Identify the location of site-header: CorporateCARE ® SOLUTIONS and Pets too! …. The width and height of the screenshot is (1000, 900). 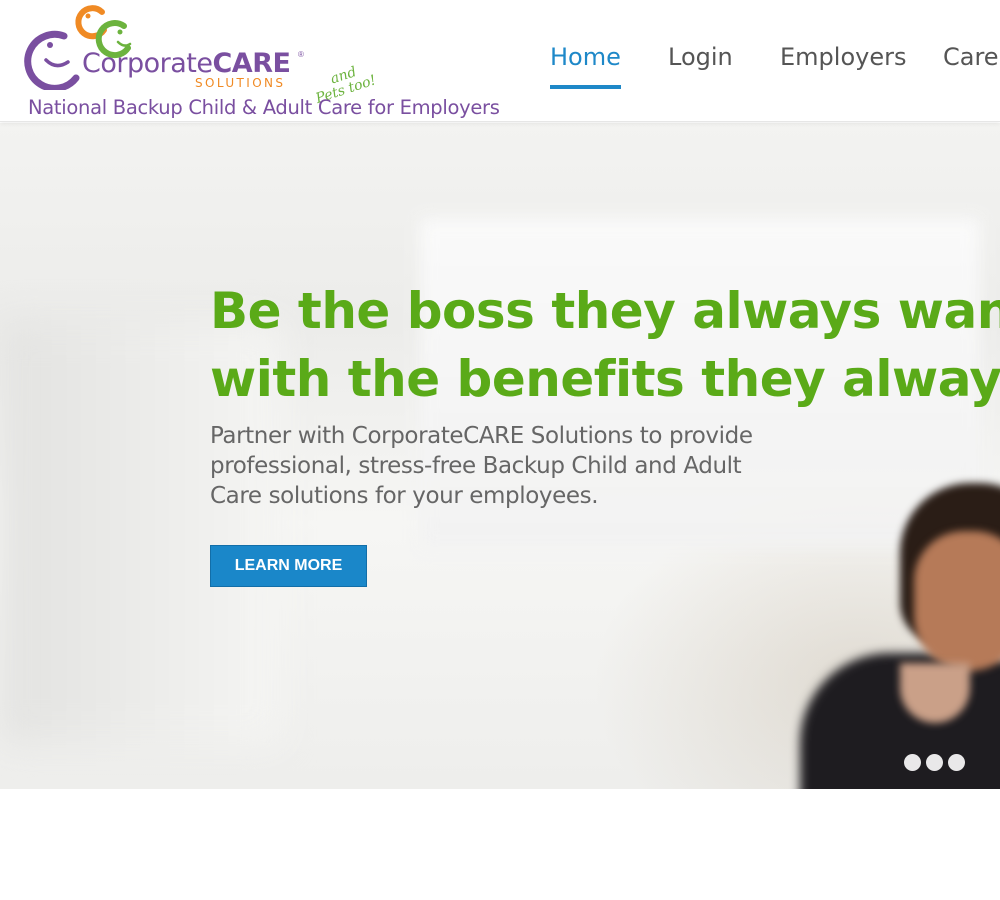
(500, 61).